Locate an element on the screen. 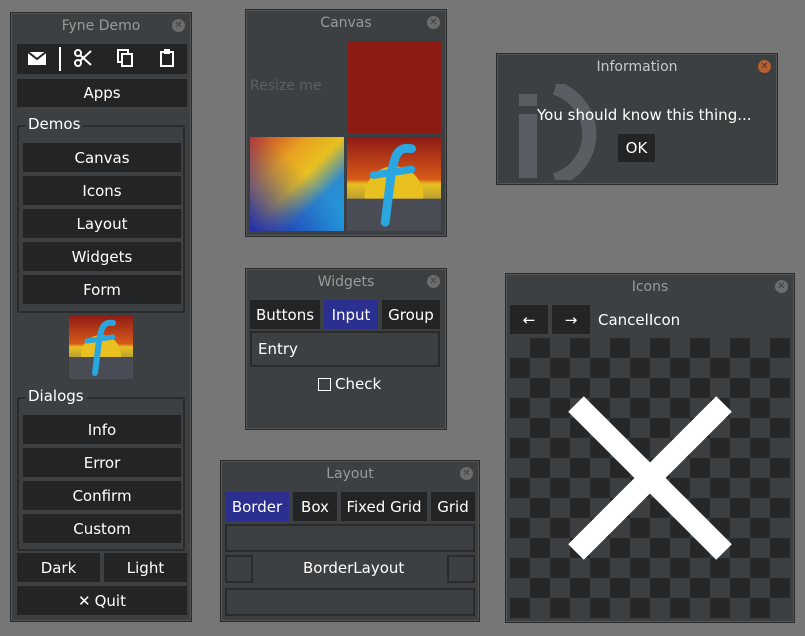 The width and height of the screenshot is (805, 636). previous-icon-button: ← is located at coordinates (529, 319).